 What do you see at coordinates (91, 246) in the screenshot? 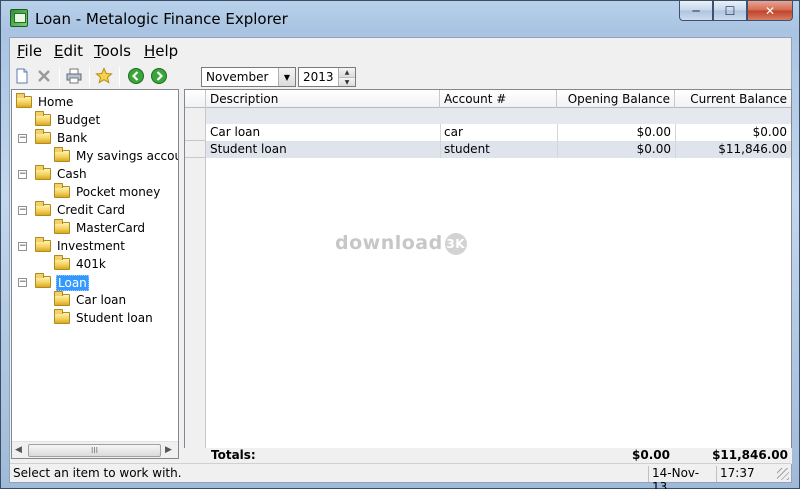
I see `tree-item-label: Investment` at bounding box center [91, 246].